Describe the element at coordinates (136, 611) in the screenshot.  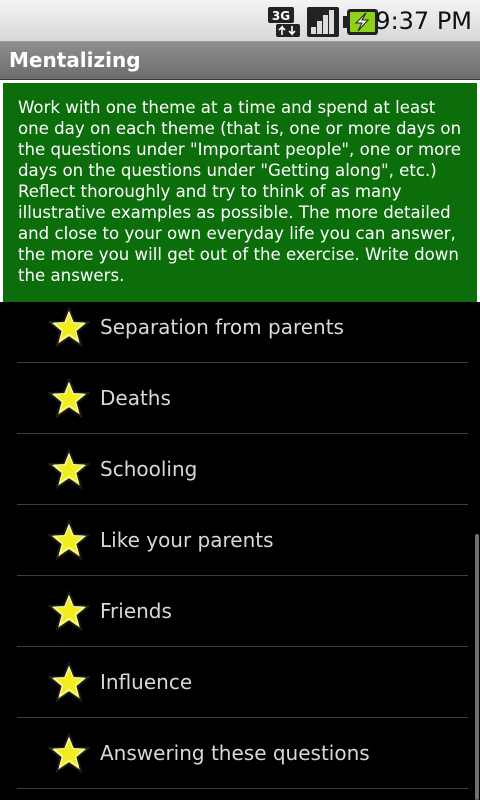
I see `list-item-label: Friends` at that location.